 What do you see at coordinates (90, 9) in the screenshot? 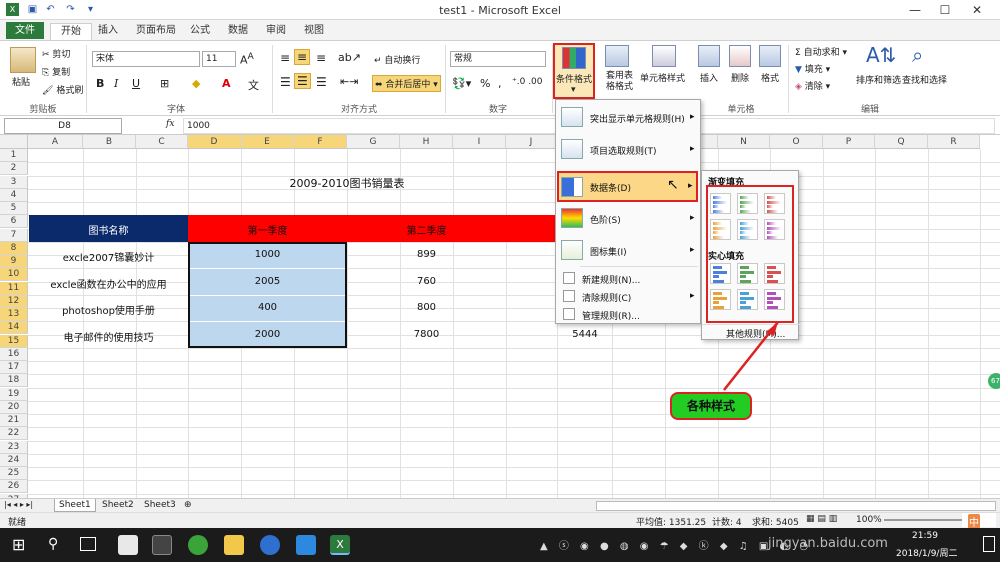
I see `customize-quick-access-icon: ▾` at bounding box center [90, 9].